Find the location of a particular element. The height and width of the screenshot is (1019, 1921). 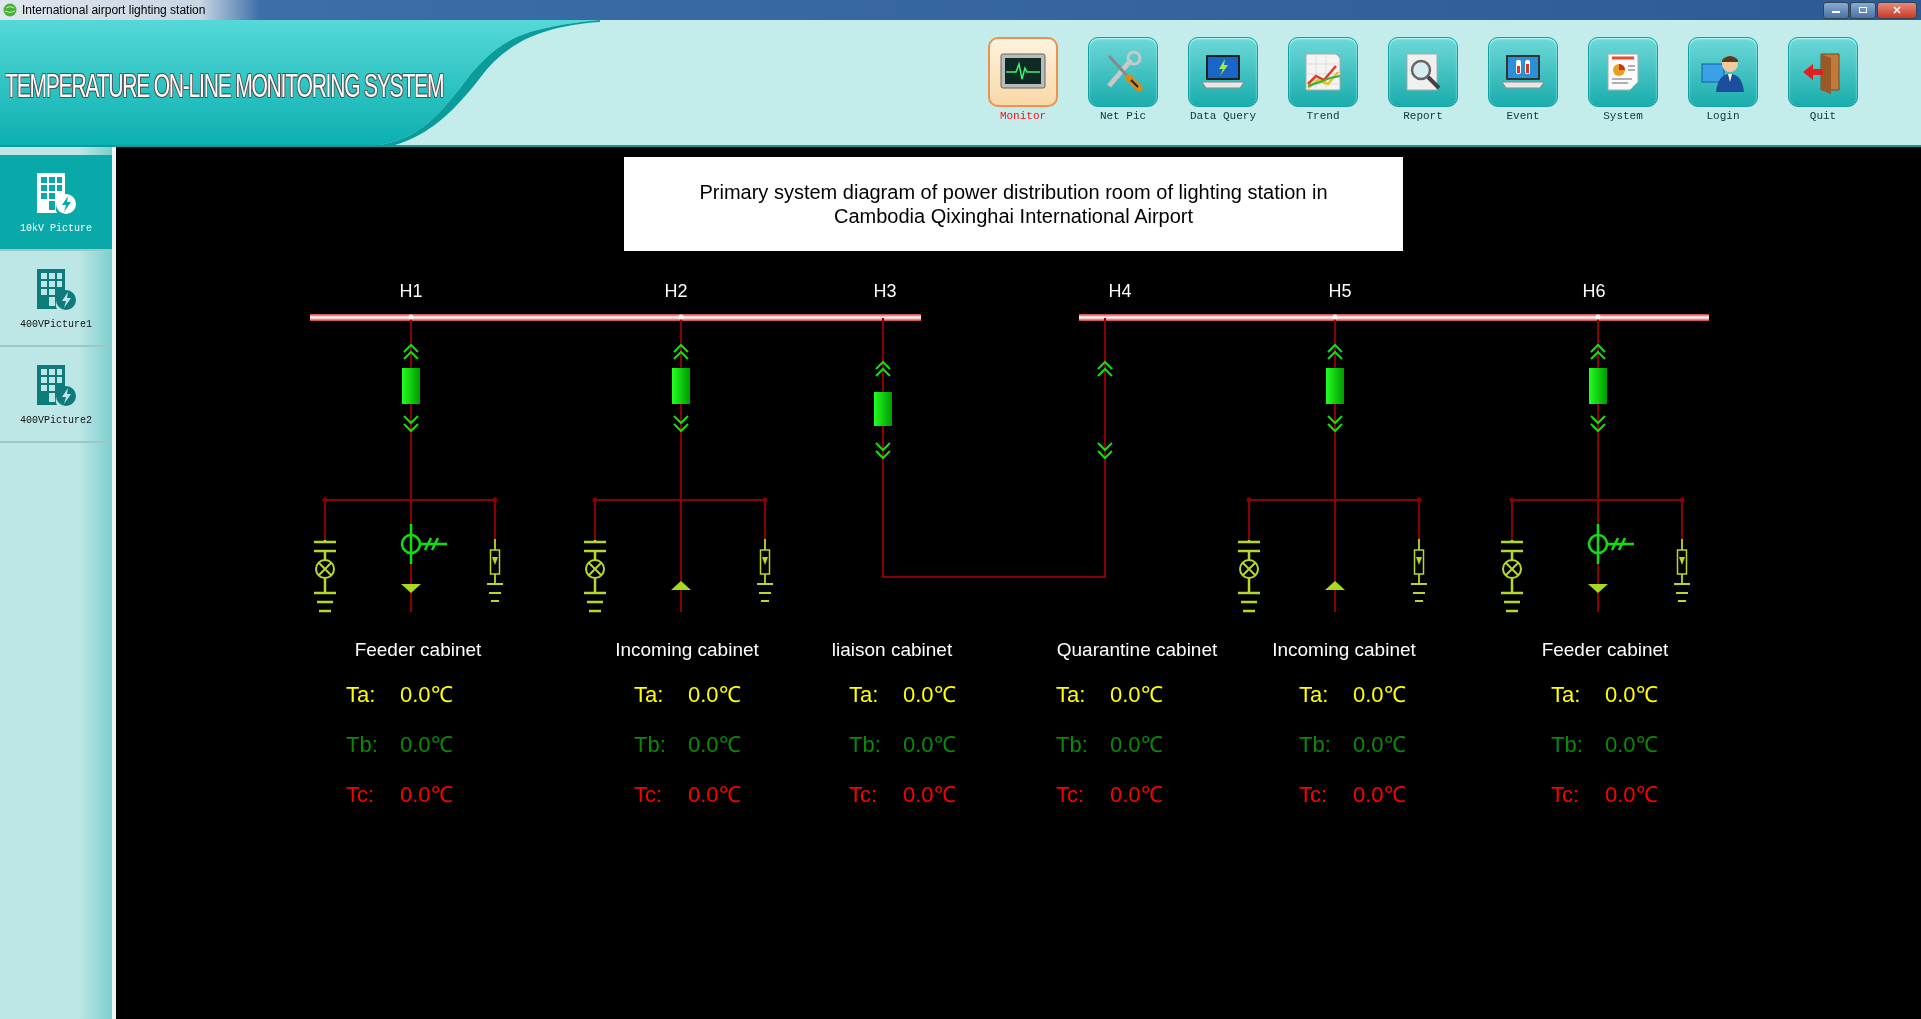

bay-label: H3 is located at coordinates (885, 291).